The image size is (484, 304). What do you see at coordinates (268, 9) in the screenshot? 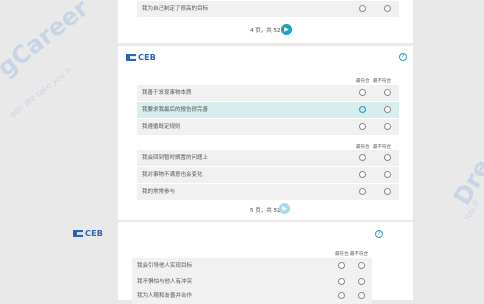
I see `question-row: 我为自己制定了很高的目标` at bounding box center [268, 9].